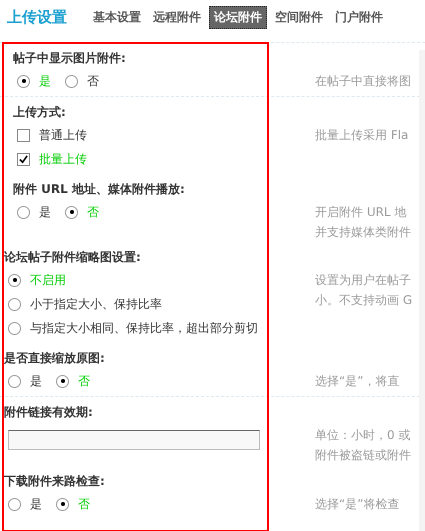 The height and width of the screenshot is (531, 425). Describe the element at coordinates (363, 81) in the screenshot. I see `setting-description: 在帖子中直接将图` at that location.